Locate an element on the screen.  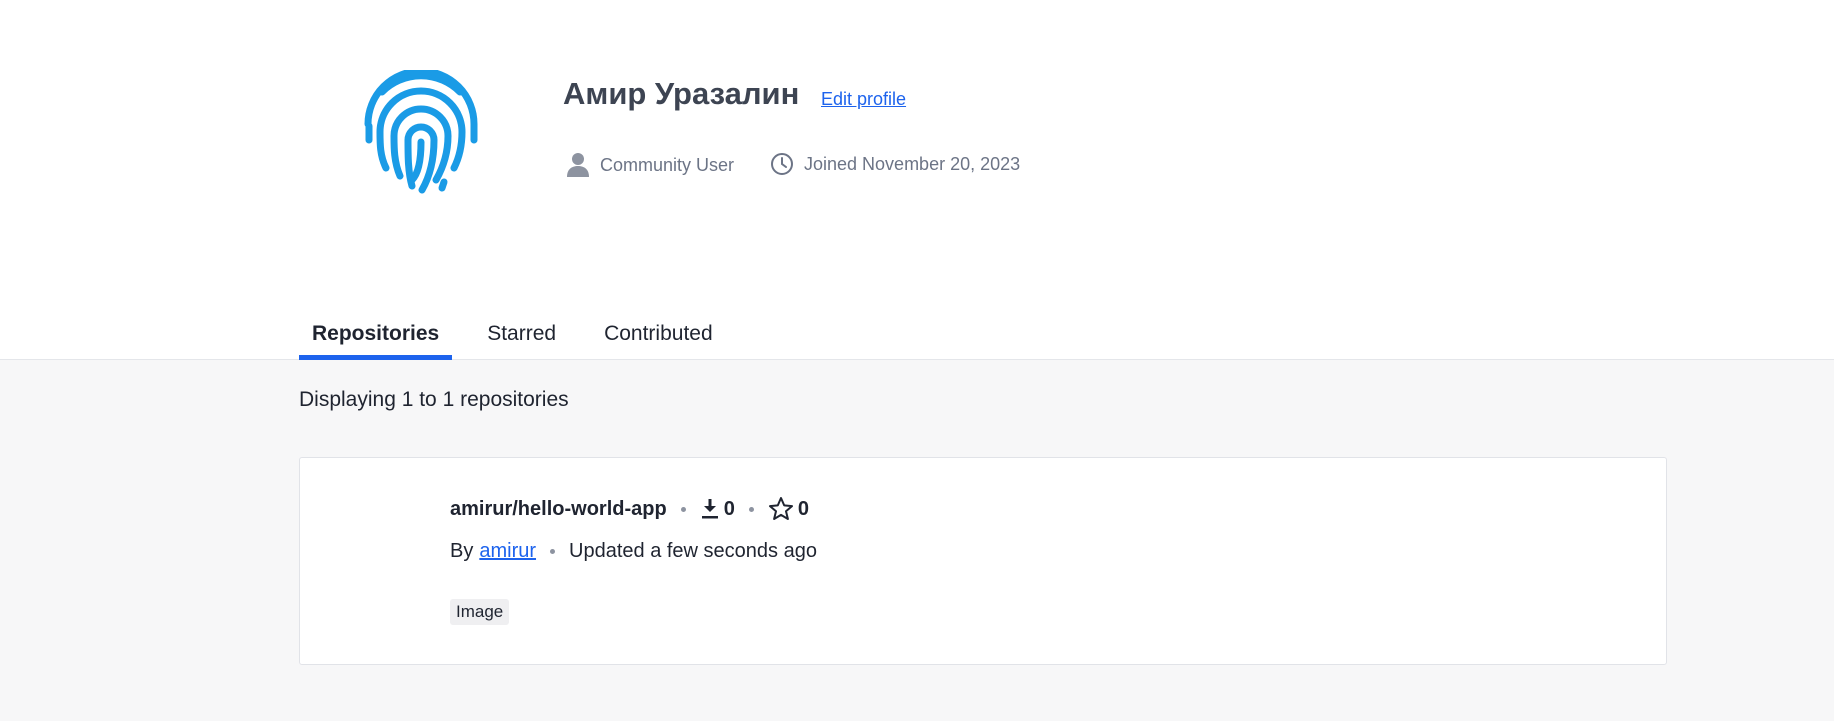
results-summary: Displaying 1 to 1 repositories is located at coordinates (434, 399).